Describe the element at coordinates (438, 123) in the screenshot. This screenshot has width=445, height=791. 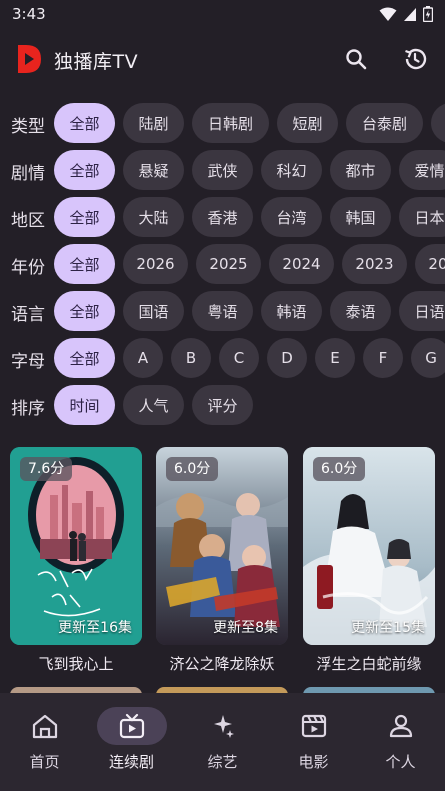
I see `filter-chip: 港剧` at that location.